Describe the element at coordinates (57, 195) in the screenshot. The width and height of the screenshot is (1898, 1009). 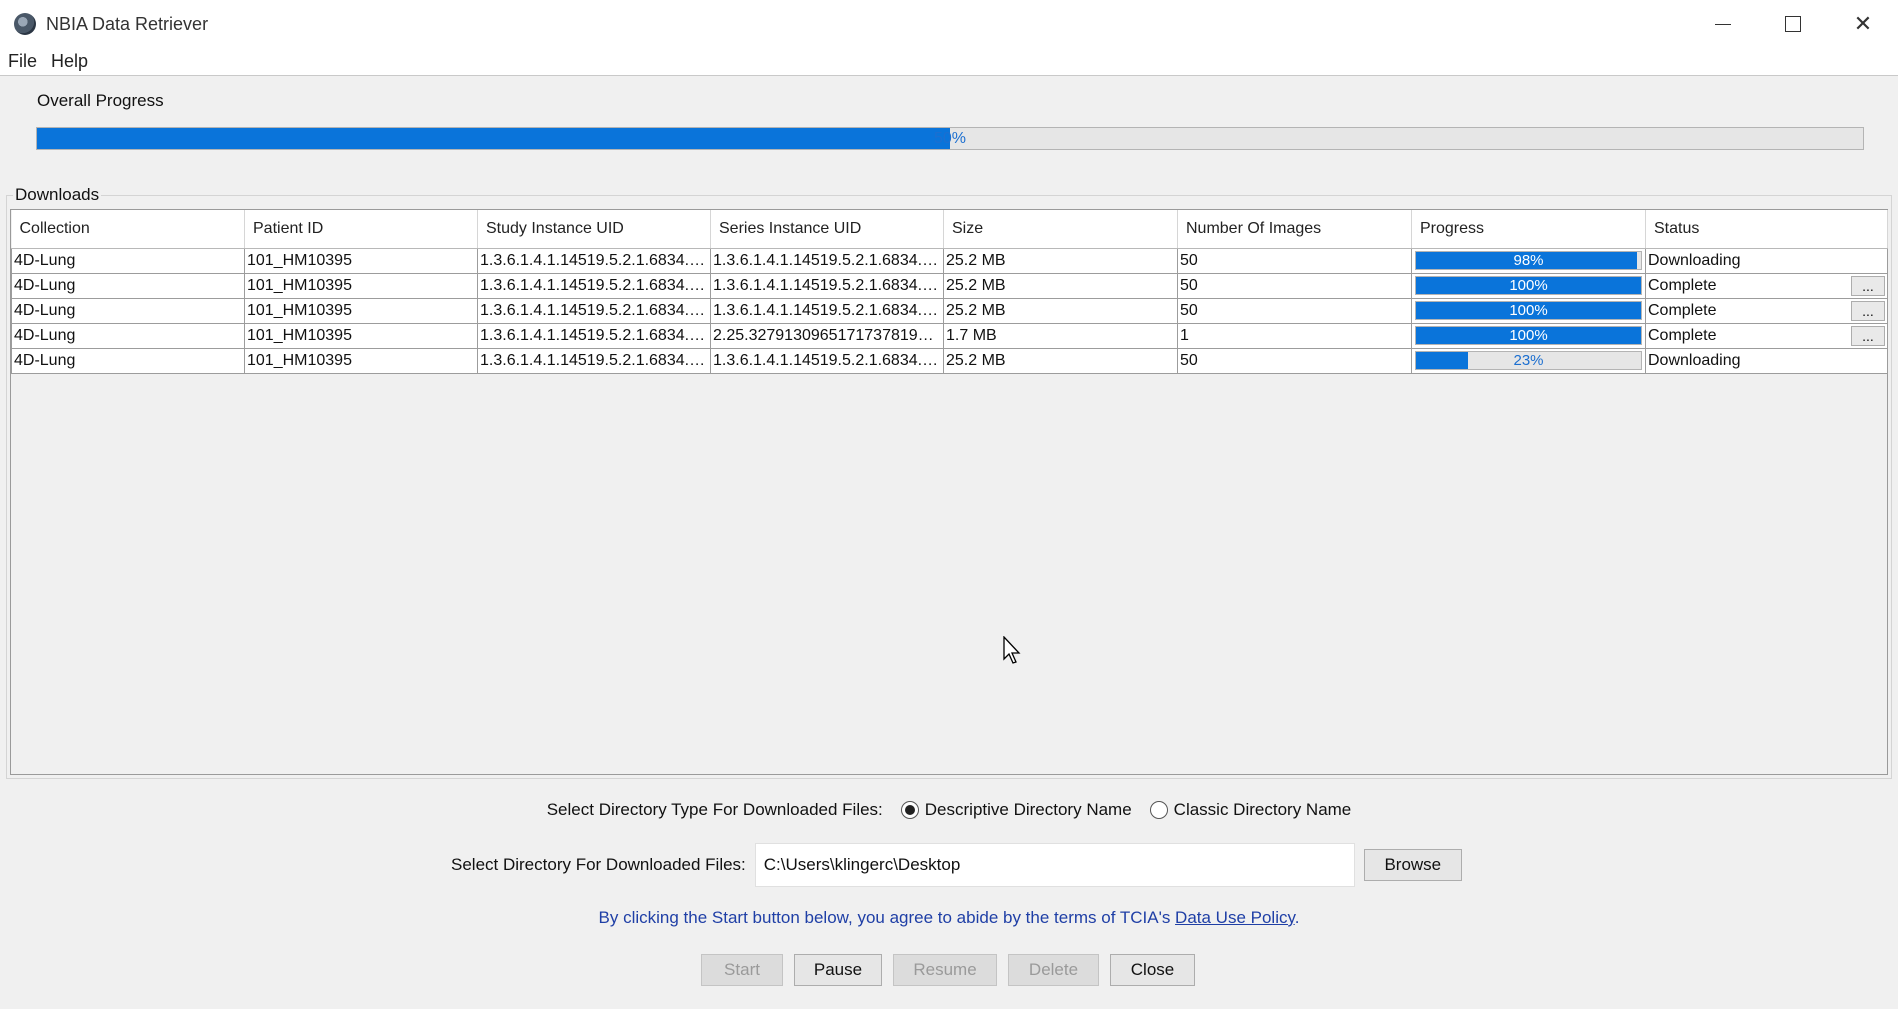
I see `downloads-label: Downloads` at that location.